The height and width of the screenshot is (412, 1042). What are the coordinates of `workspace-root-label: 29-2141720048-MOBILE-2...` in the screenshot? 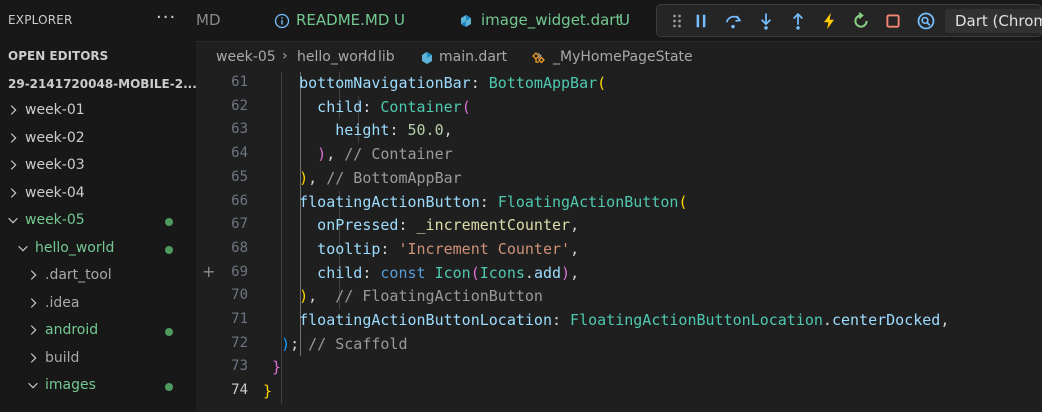 It's located at (102, 84).